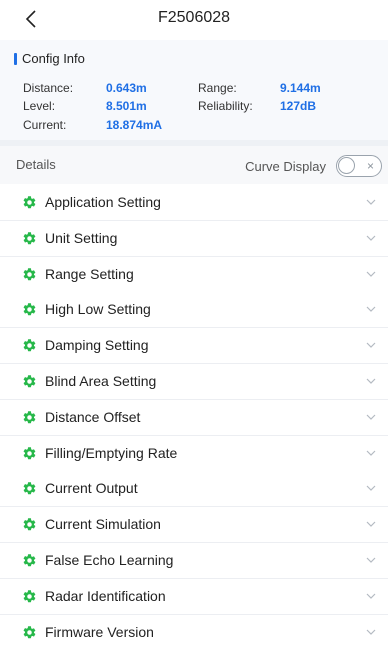 This screenshot has height=647, width=388. What do you see at coordinates (225, 106) in the screenshot?
I see `reliability-label: Reliability:` at bounding box center [225, 106].